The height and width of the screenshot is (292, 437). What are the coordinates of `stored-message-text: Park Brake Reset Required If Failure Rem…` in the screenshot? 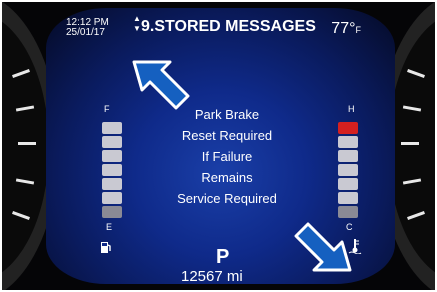 It's located at (227, 156).